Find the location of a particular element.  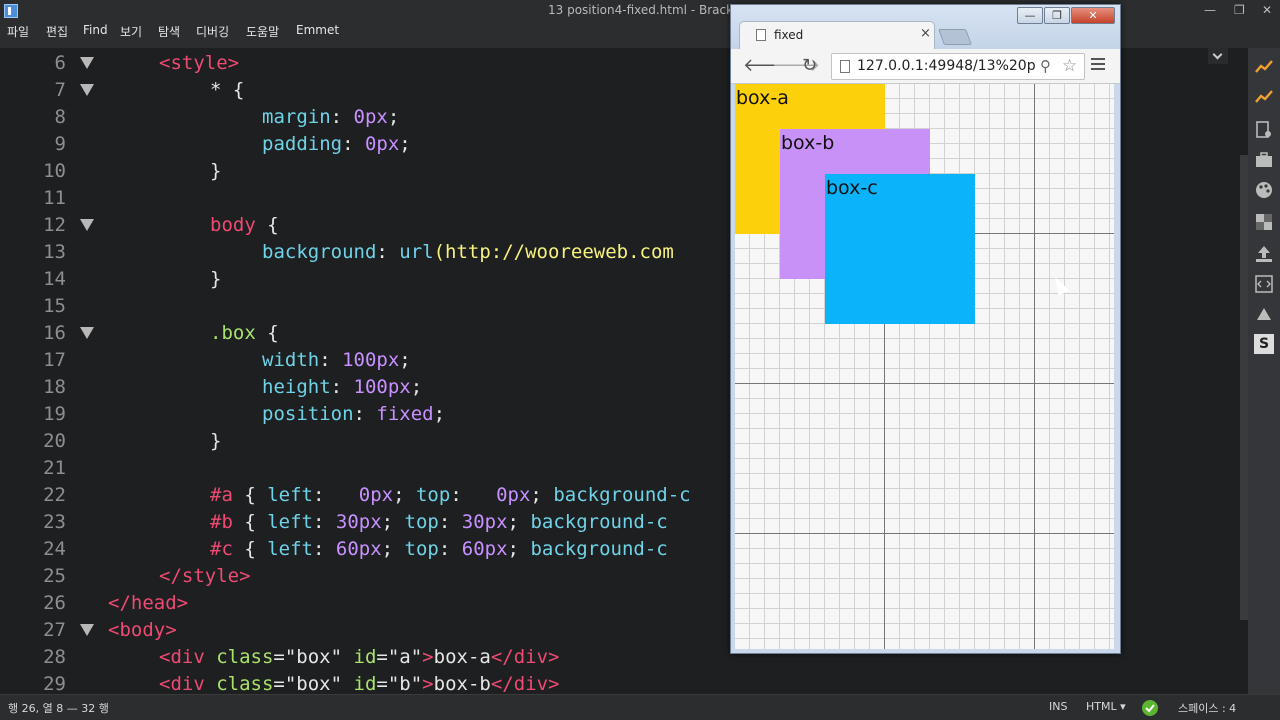

page-icon is located at coordinates (845, 66).